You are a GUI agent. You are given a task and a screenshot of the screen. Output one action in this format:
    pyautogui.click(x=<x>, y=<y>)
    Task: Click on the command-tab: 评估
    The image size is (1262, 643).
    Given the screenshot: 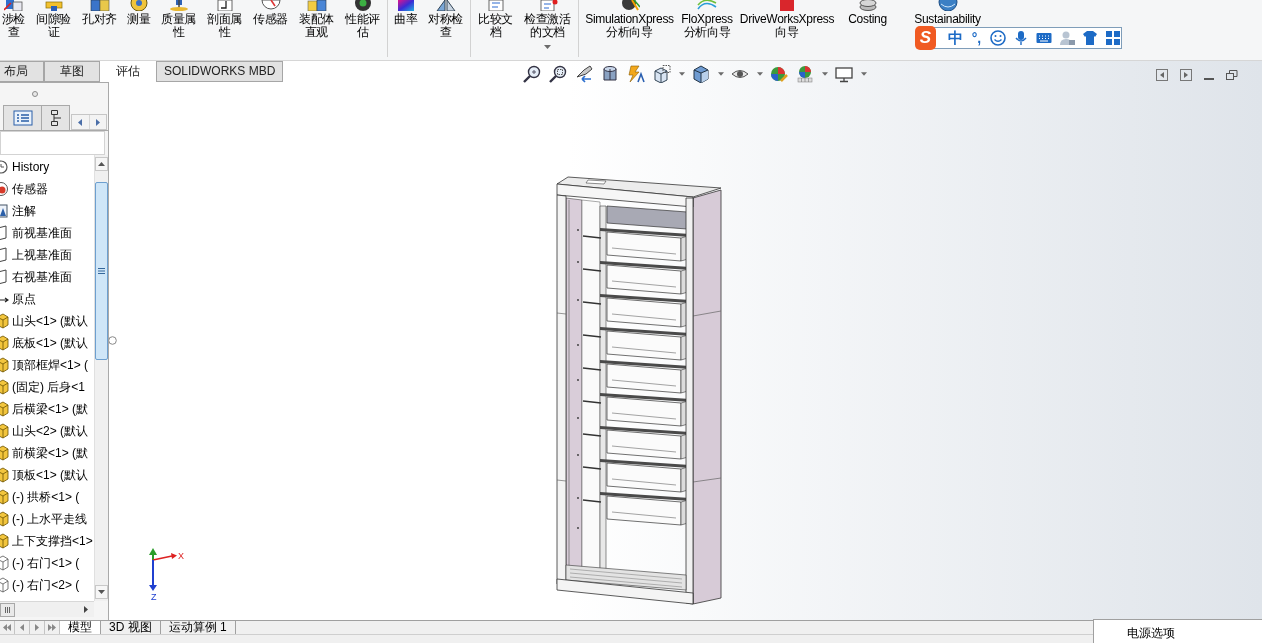 What is the action you would take?
    pyautogui.click(x=128, y=71)
    